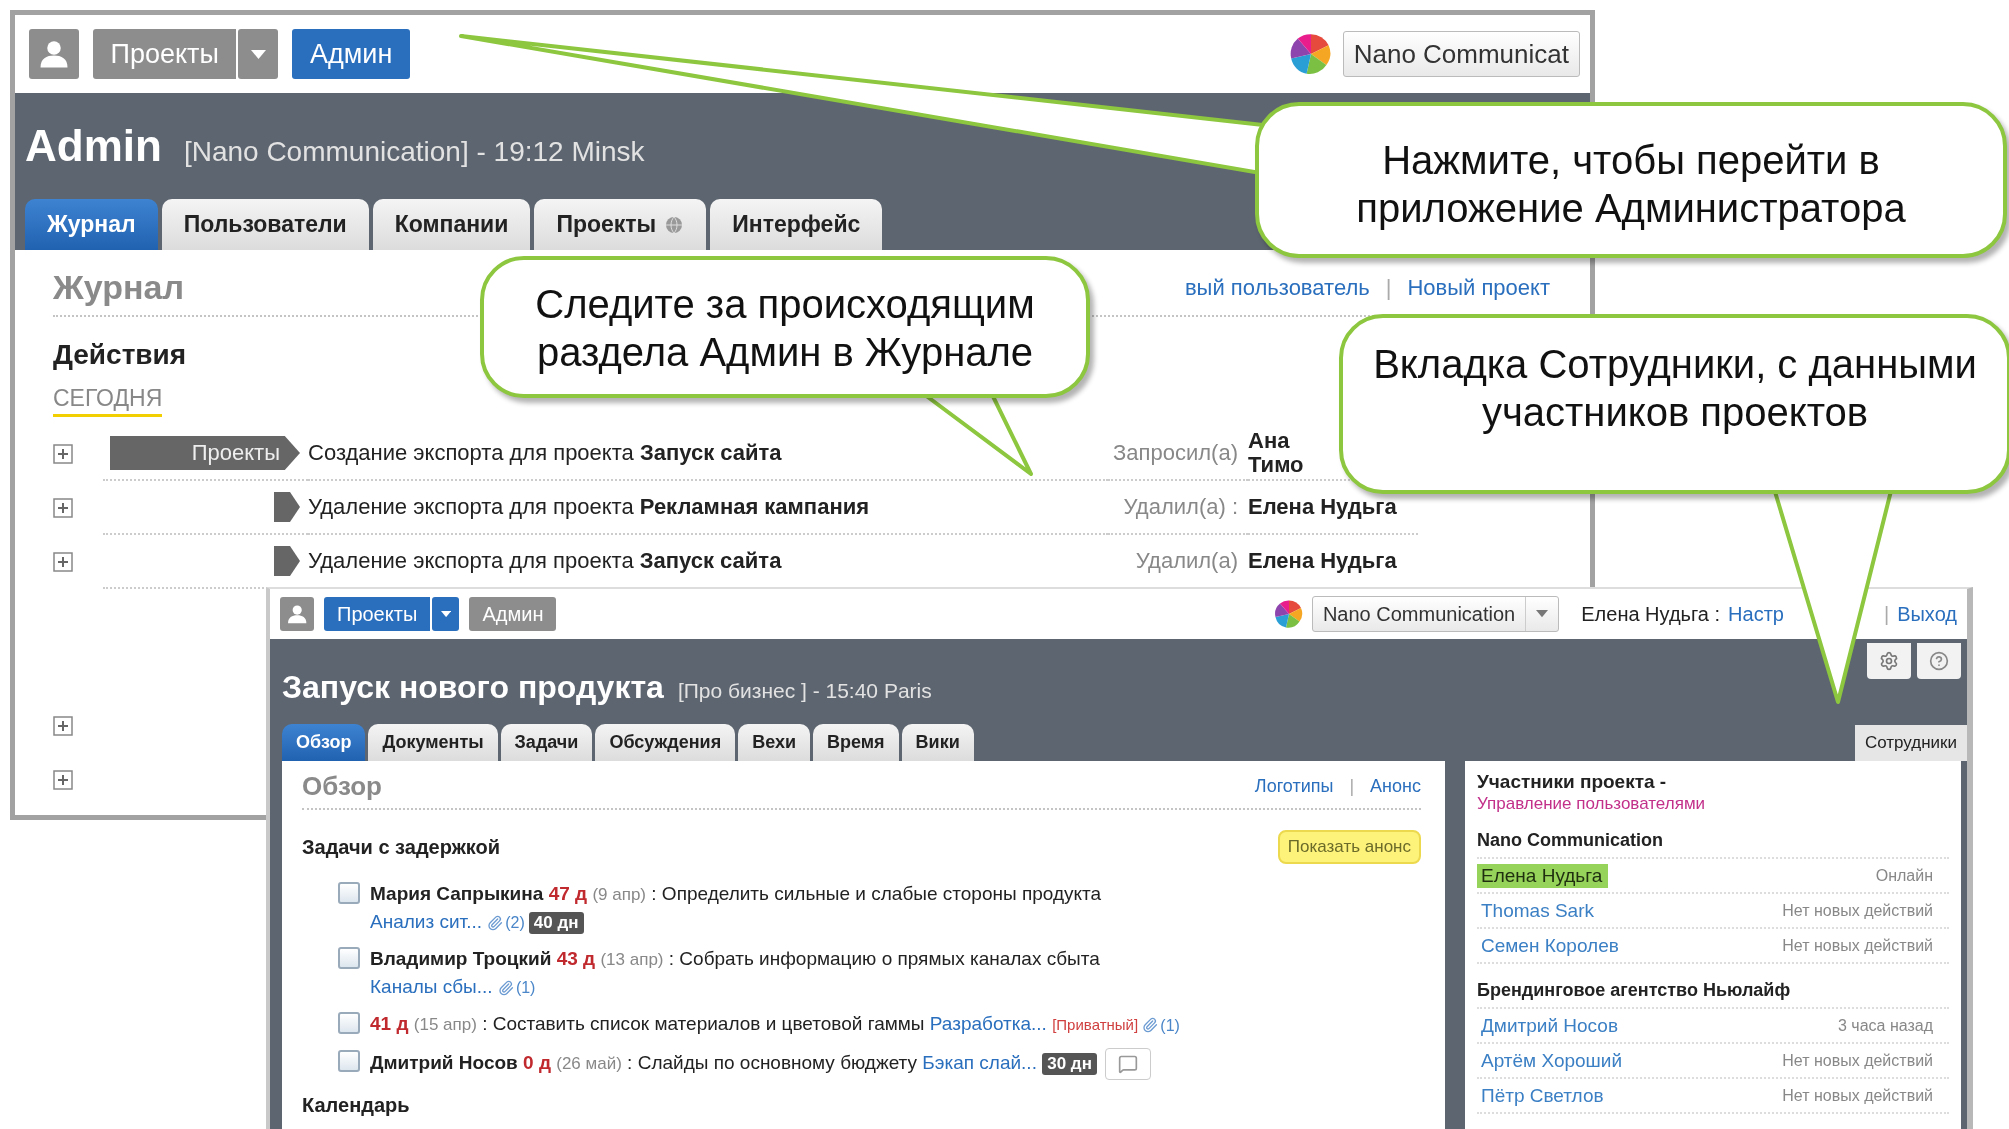 This screenshot has height=1129, width=2009. Describe the element at coordinates (1349, 847) in the screenshot. I see `show-announcement-button: Показать анонс` at that location.